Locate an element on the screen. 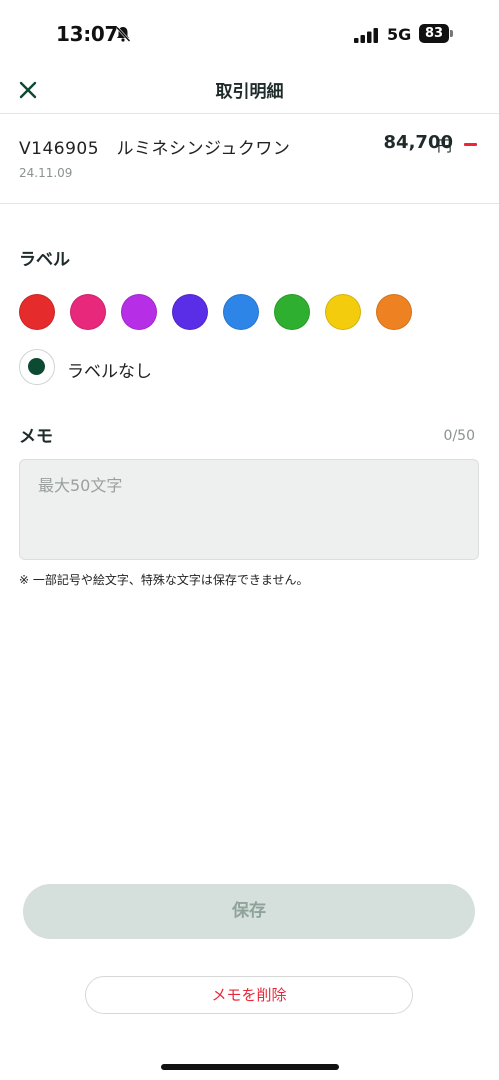 The height and width of the screenshot is (1080, 499). battery-tip is located at coordinates (451, 33).